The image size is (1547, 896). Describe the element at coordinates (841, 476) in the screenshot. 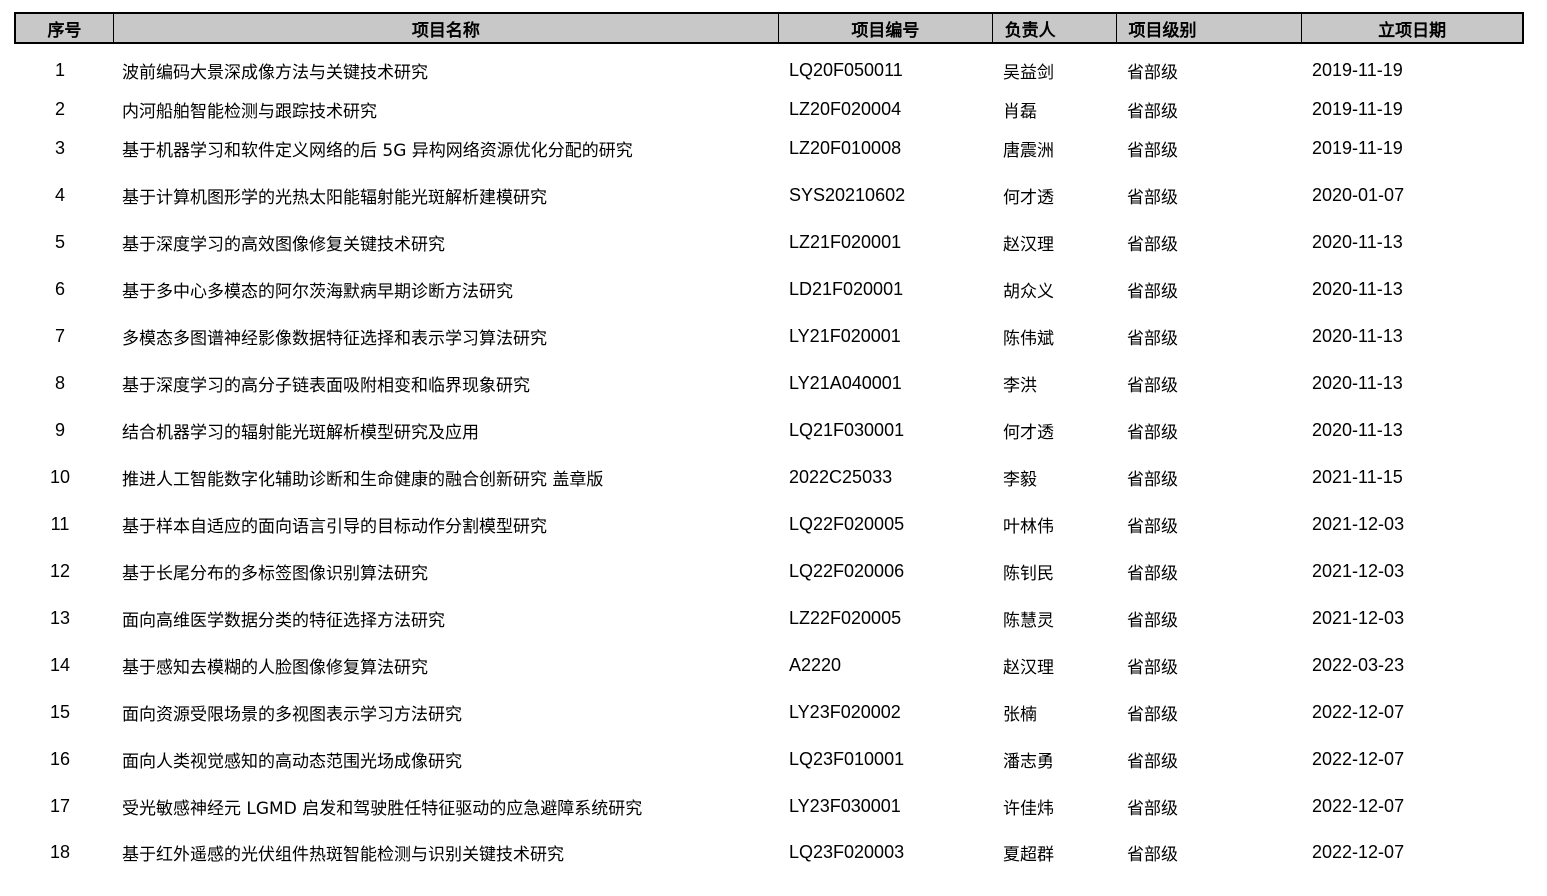

I see `row-project-code: 2022C25033` at that location.